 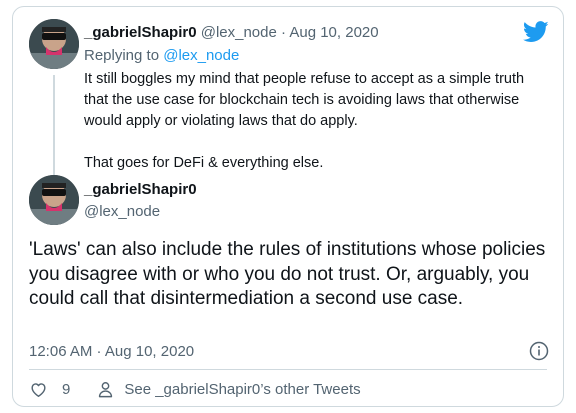 What do you see at coordinates (54, 200) in the screenshot?
I see `main-avatar` at bounding box center [54, 200].